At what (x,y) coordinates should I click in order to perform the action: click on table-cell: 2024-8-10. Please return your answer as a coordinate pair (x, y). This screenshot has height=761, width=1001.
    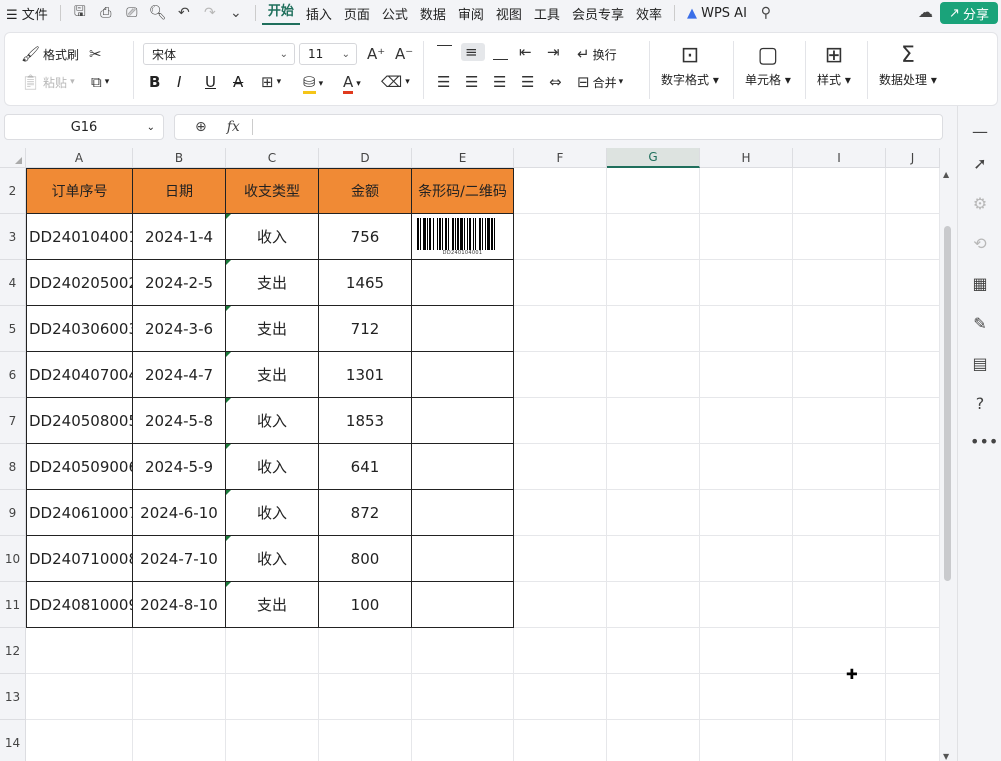
    Looking at the image, I should click on (179, 605).